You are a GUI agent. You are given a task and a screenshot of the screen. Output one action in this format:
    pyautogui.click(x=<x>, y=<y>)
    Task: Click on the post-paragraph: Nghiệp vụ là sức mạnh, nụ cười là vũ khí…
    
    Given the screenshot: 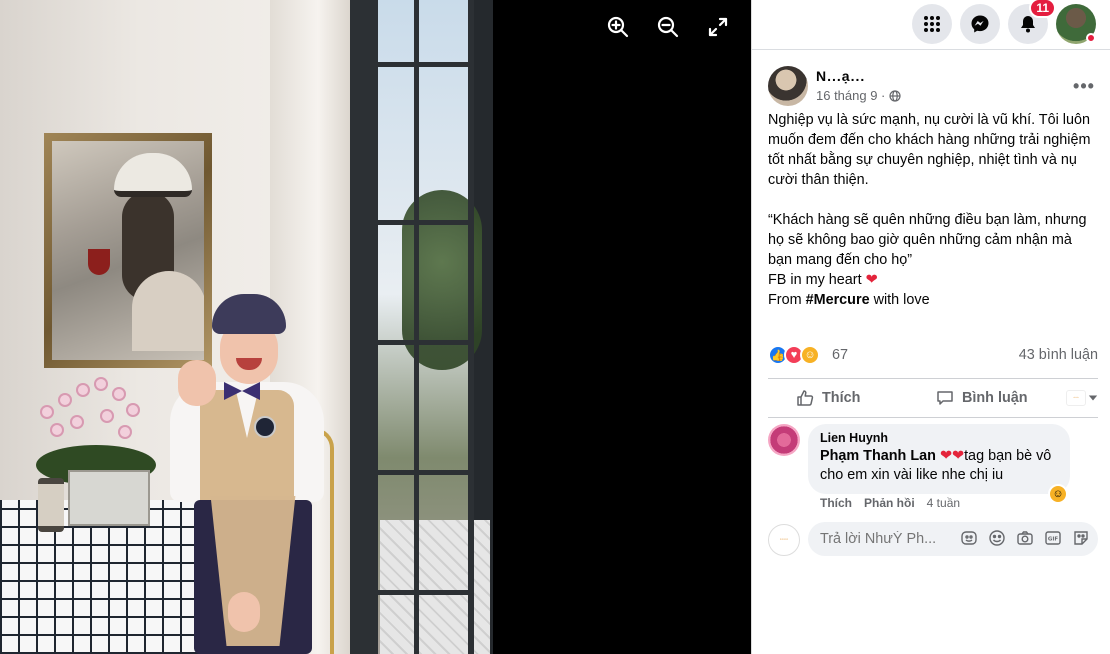 What is the action you would take?
    pyautogui.click(x=929, y=150)
    